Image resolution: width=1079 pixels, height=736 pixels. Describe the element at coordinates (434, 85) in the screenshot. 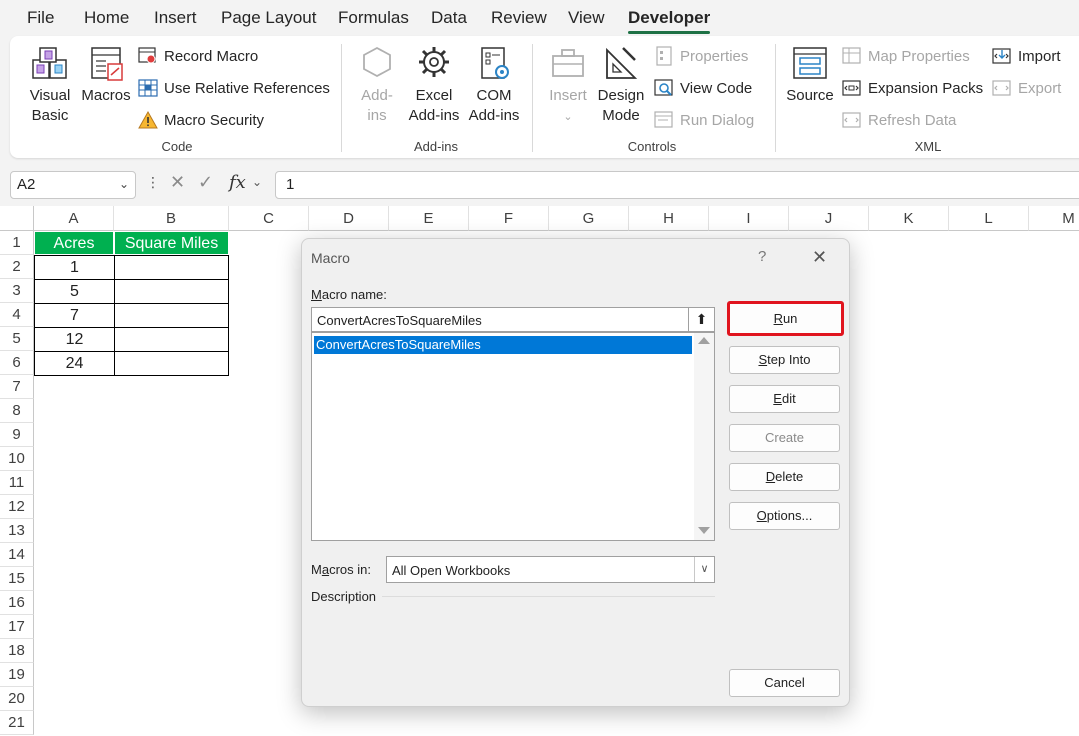

I see `excel-addins-button: Excel Add-ins` at that location.